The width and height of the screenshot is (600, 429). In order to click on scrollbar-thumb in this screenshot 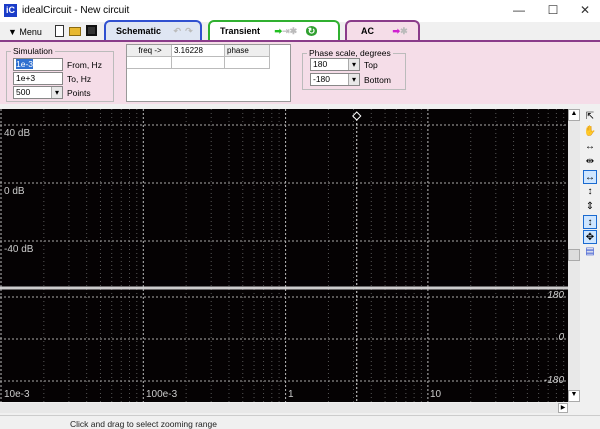, I will do `click(574, 255)`.